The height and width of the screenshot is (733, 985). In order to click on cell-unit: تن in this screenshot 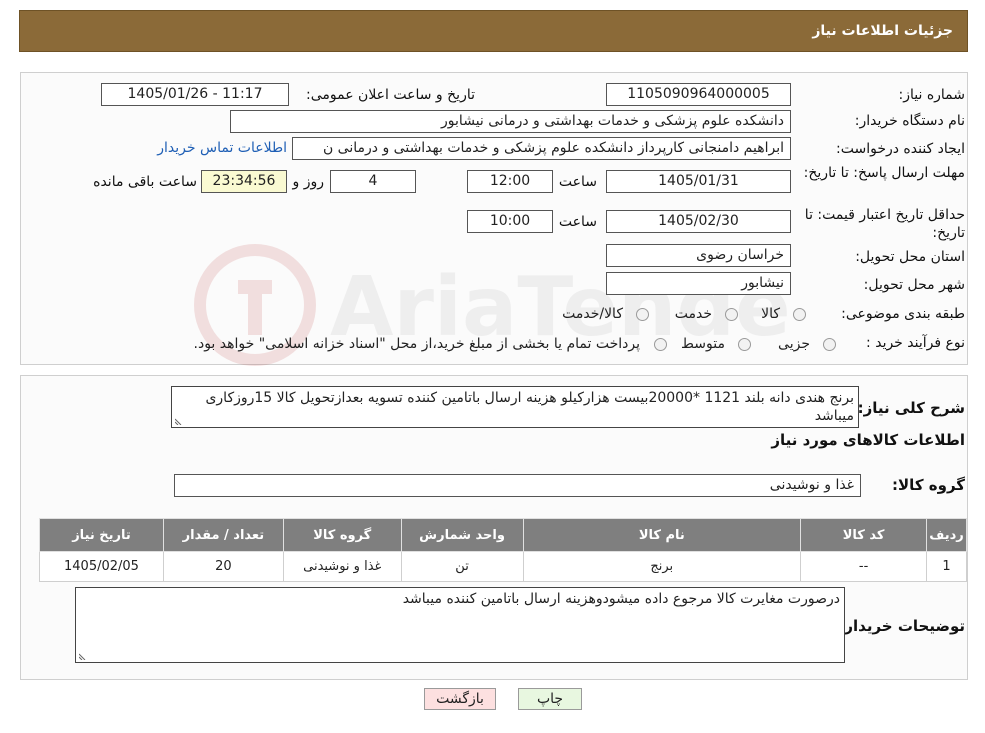, I will do `click(462, 566)`.